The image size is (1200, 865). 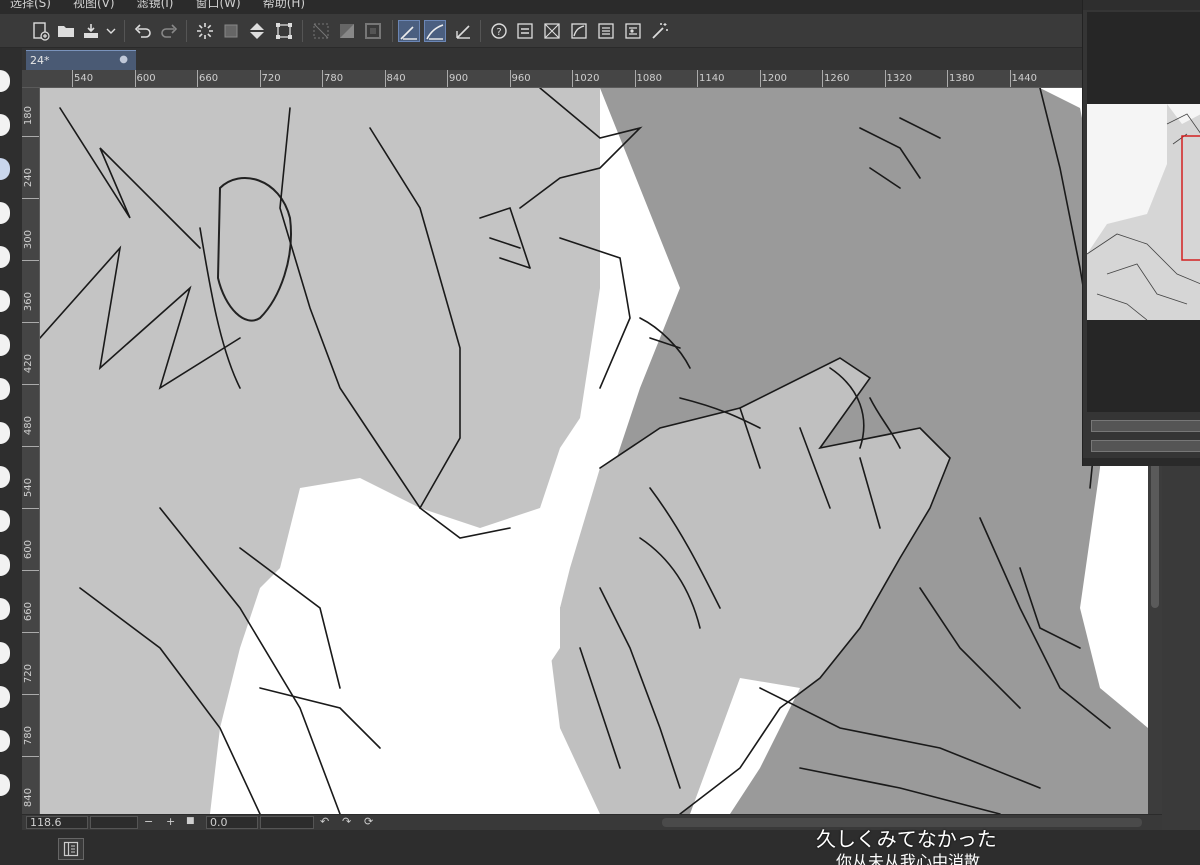 I want to click on layer-adjust-icon, so click(x=525, y=31).